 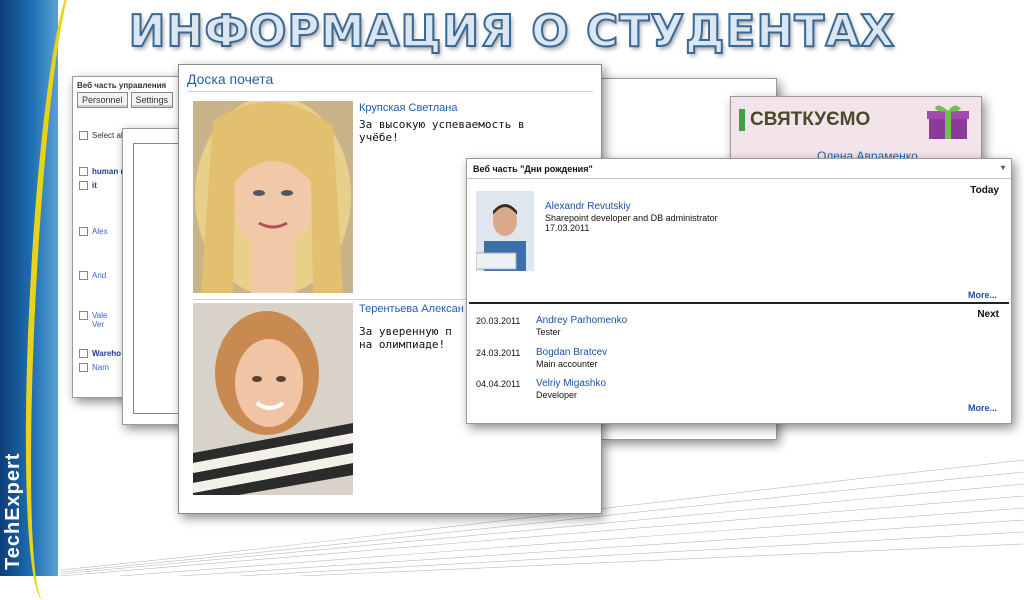 What do you see at coordinates (152, 100) in the screenshot?
I see `tab-settings: Settings` at bounding box center [152, 100].